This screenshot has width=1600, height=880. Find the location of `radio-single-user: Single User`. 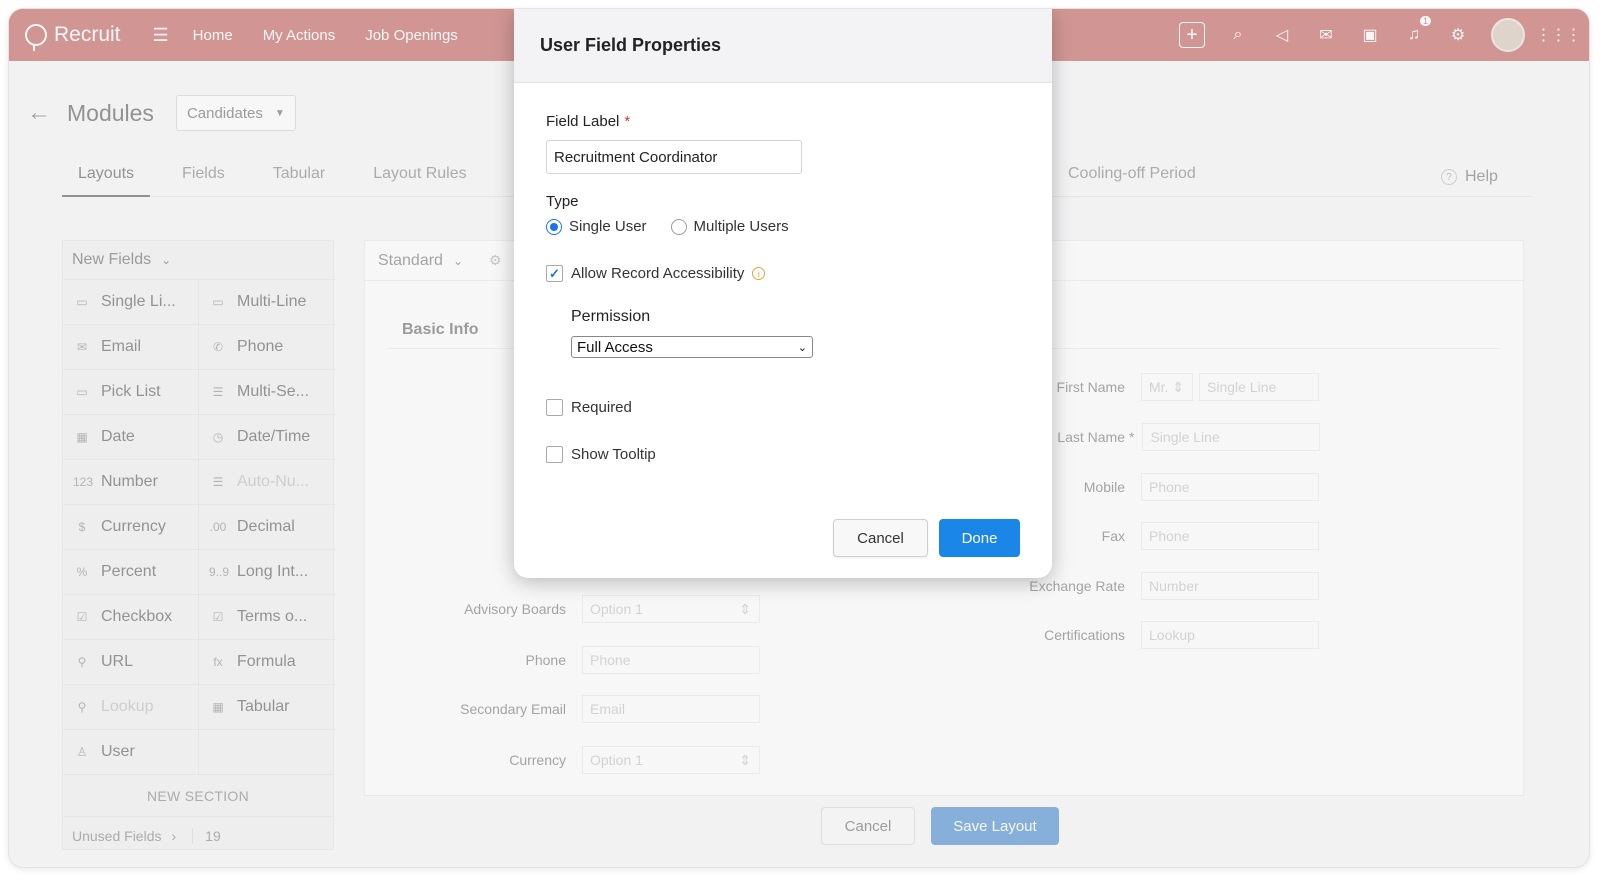

radio-single-user: Single User is located at coordinates (596, 226).